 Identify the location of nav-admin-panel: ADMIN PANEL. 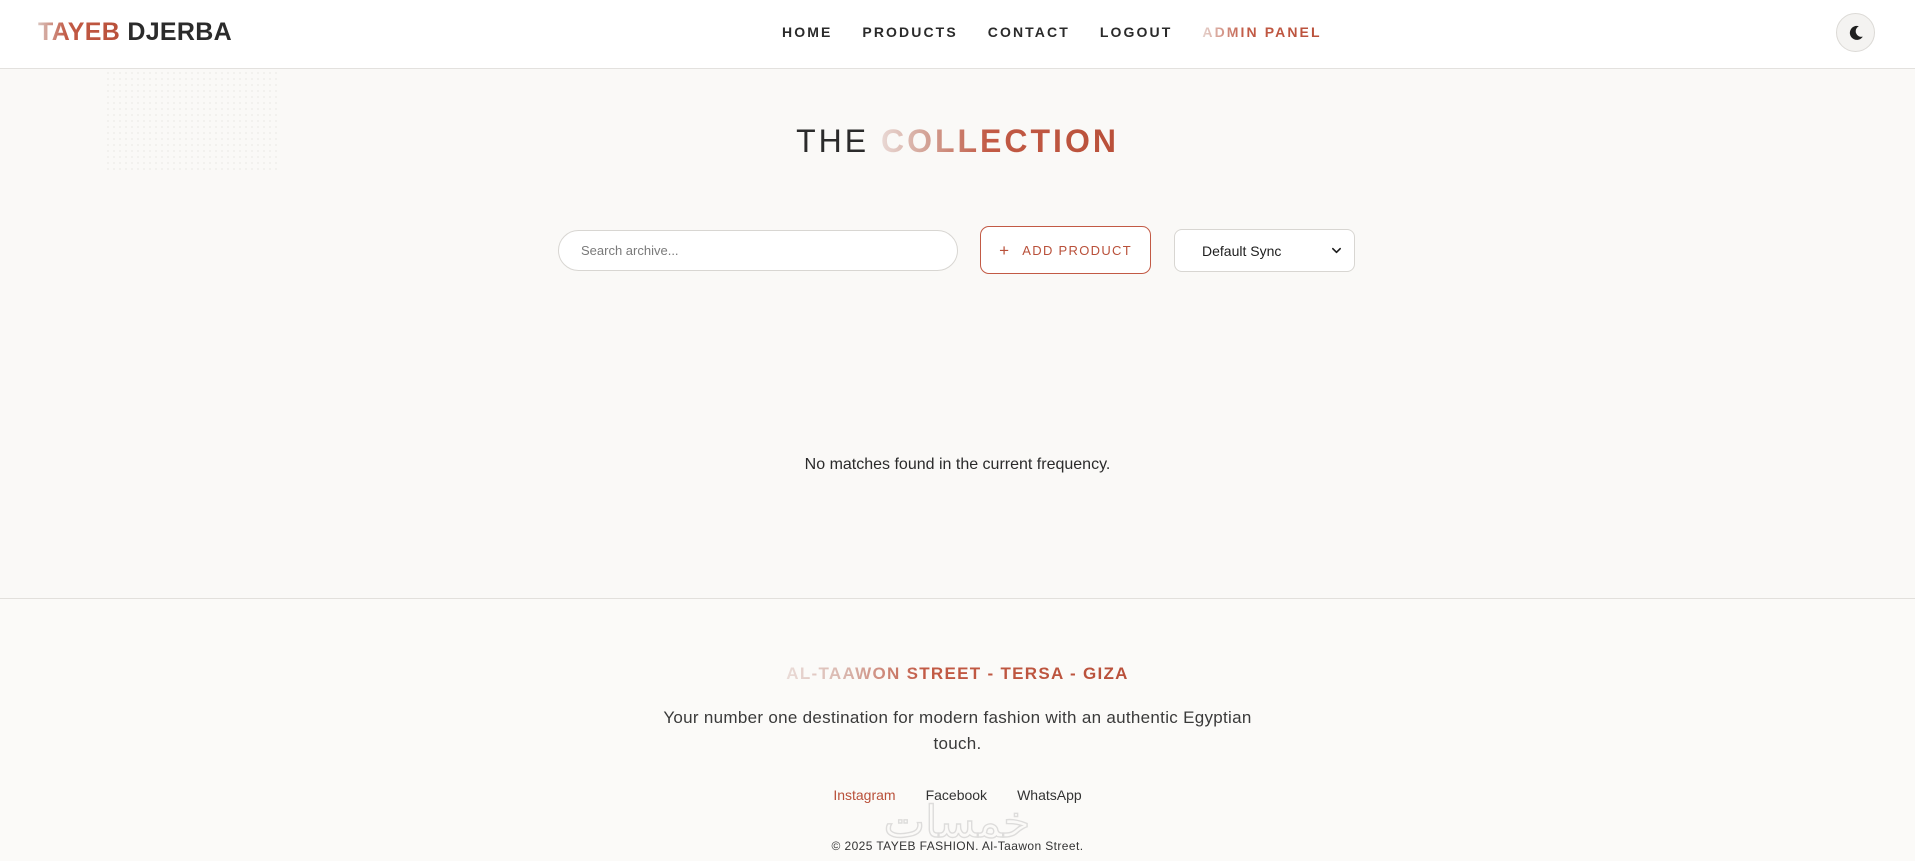
(1261, 32).